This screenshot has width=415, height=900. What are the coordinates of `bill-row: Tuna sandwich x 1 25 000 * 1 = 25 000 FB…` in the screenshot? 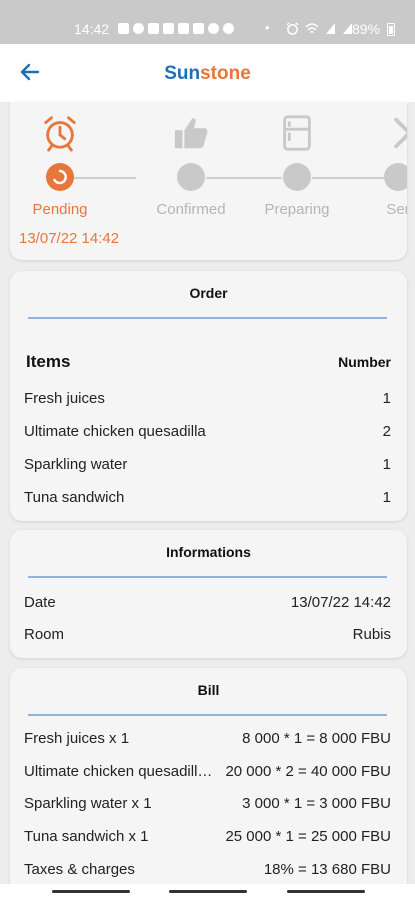 It's located at (207, 838).